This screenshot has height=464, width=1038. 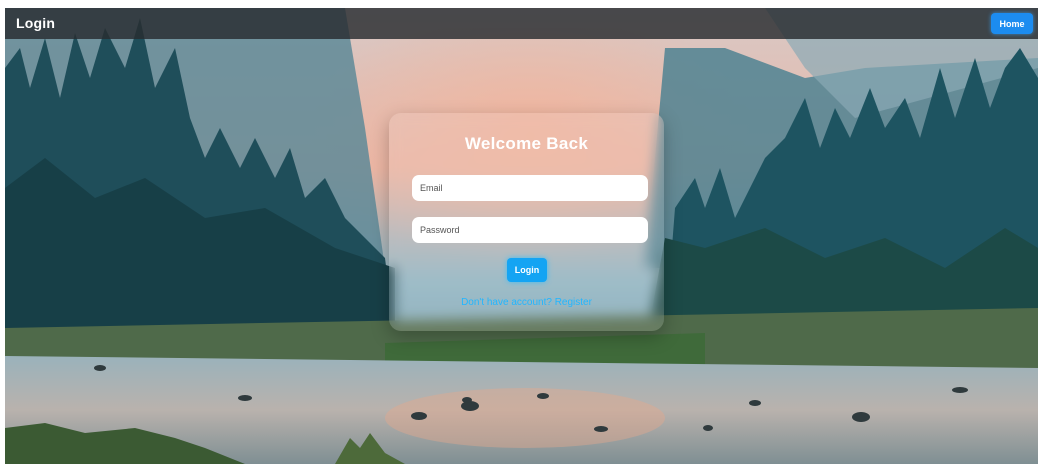 I want to click on login-card-title: Welcome Back, so click(x=526, y=143).